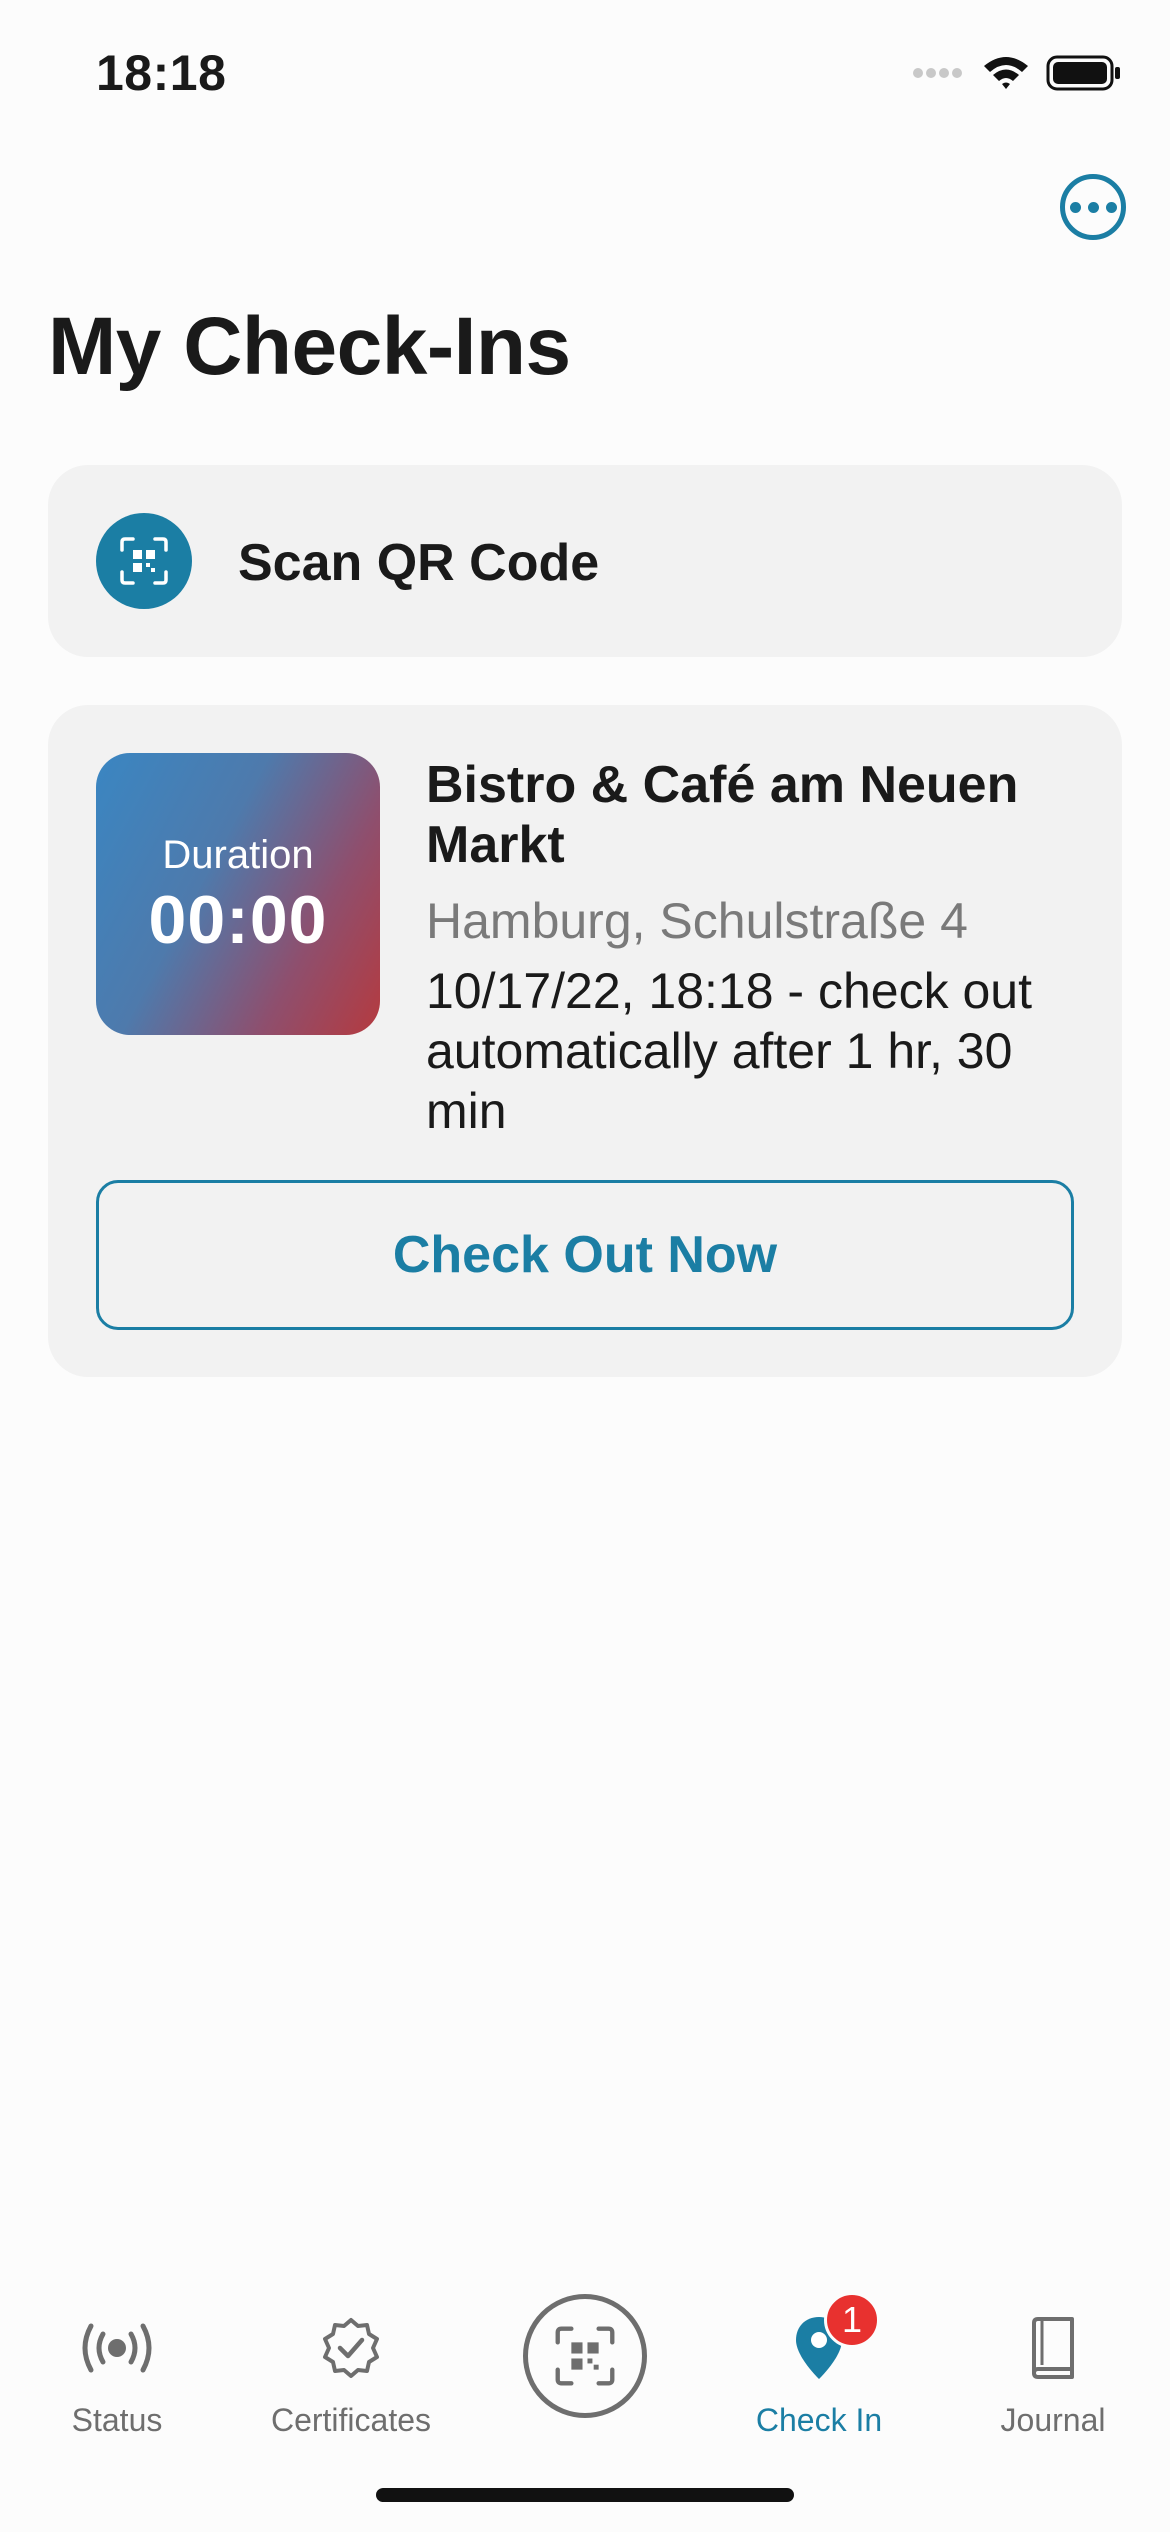 This screenshot has width=1170, height=2532. What do you see at coordinates (1006, 73) in the screenshot?
I see `wifi-icon` at bounding box center [1006, 73].